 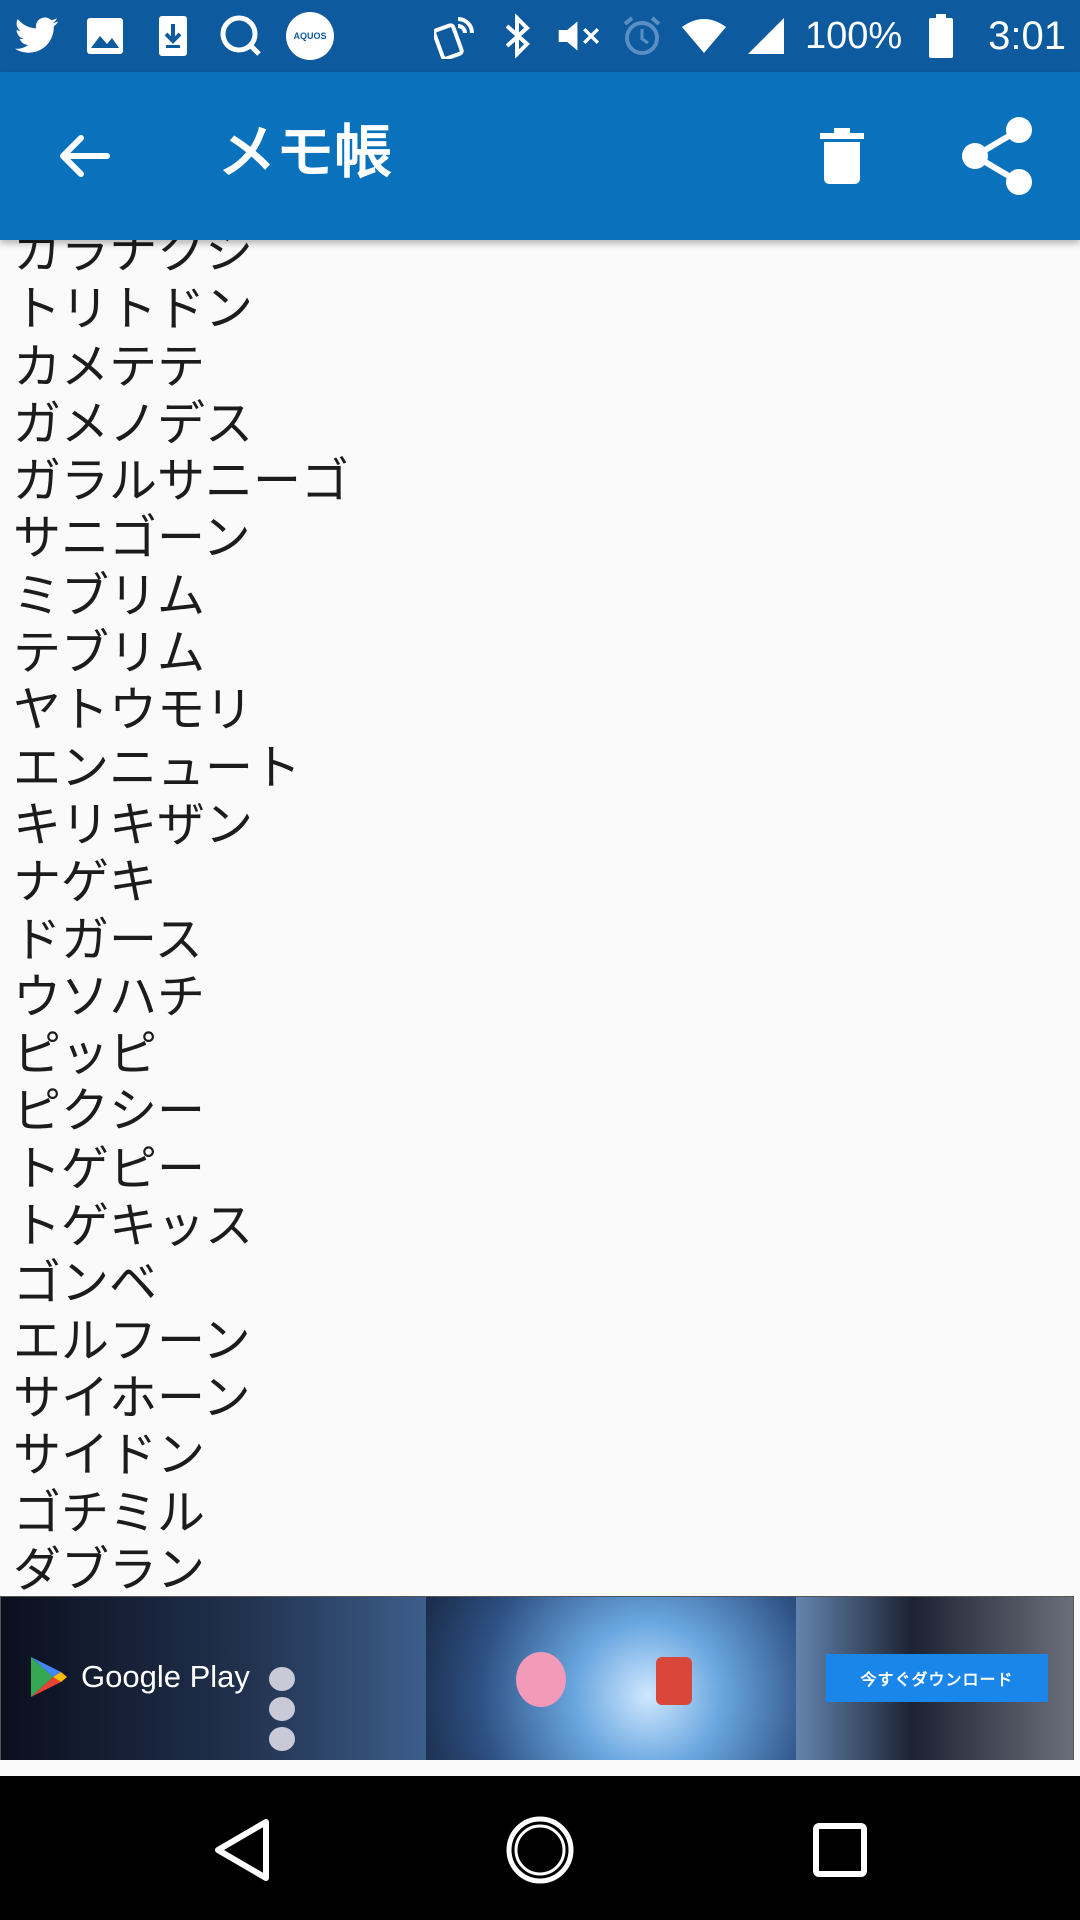 I want to click on notification-icons: AQUOS, so click(x=174, y=36).